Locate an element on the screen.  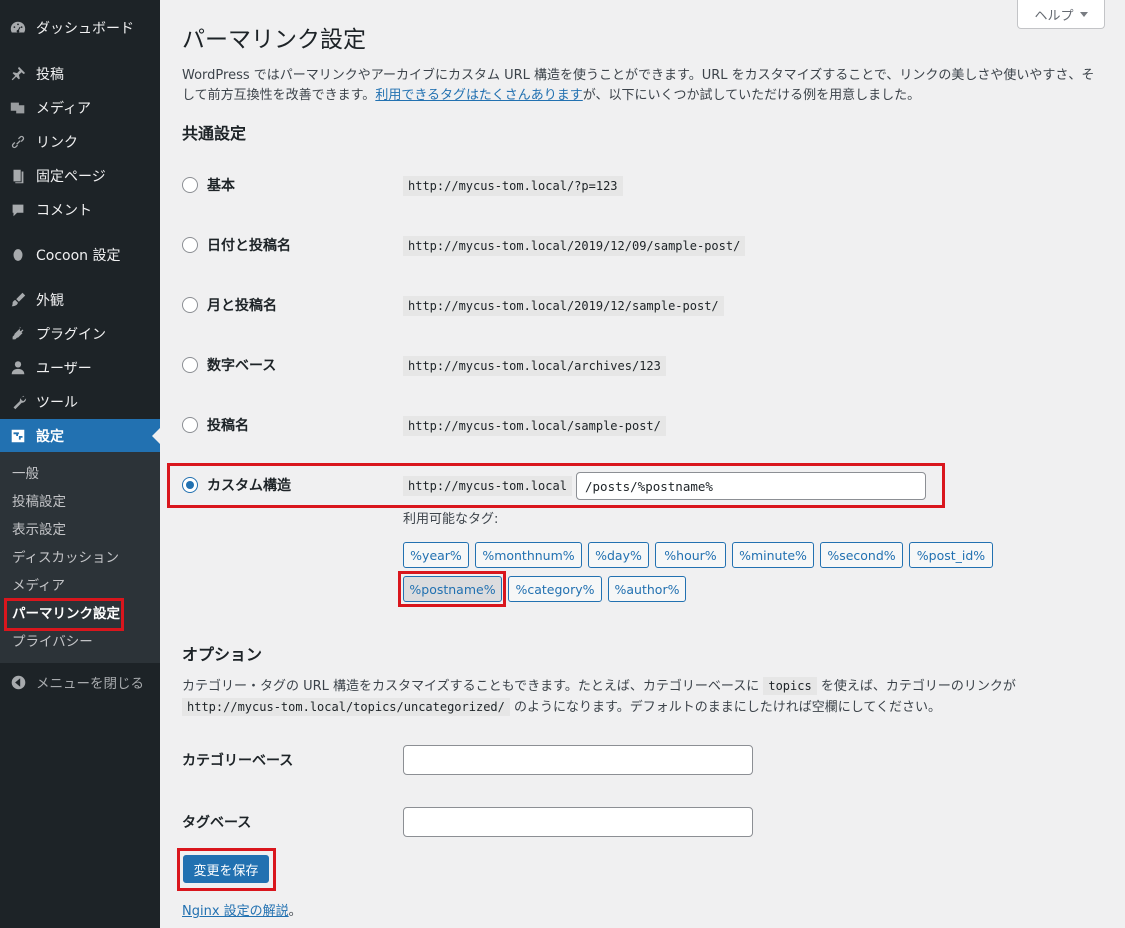
radio-button-checked is located at coordinates (190, 485).